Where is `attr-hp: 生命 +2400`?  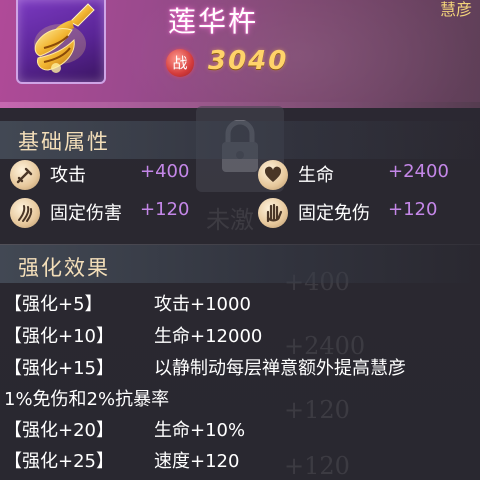 attr-hp: 生命 +2400 is located at coordinates (369, 175).